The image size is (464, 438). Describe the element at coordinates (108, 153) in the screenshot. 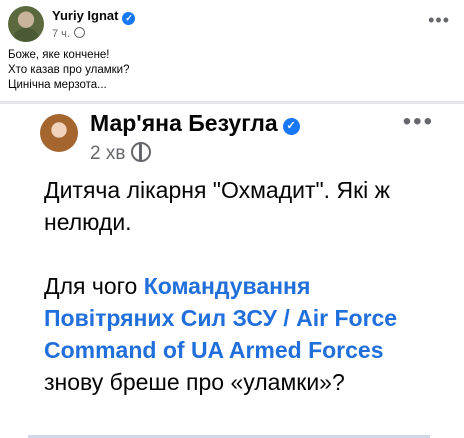

I see `shared-timestamp: 2 хв` at that location.